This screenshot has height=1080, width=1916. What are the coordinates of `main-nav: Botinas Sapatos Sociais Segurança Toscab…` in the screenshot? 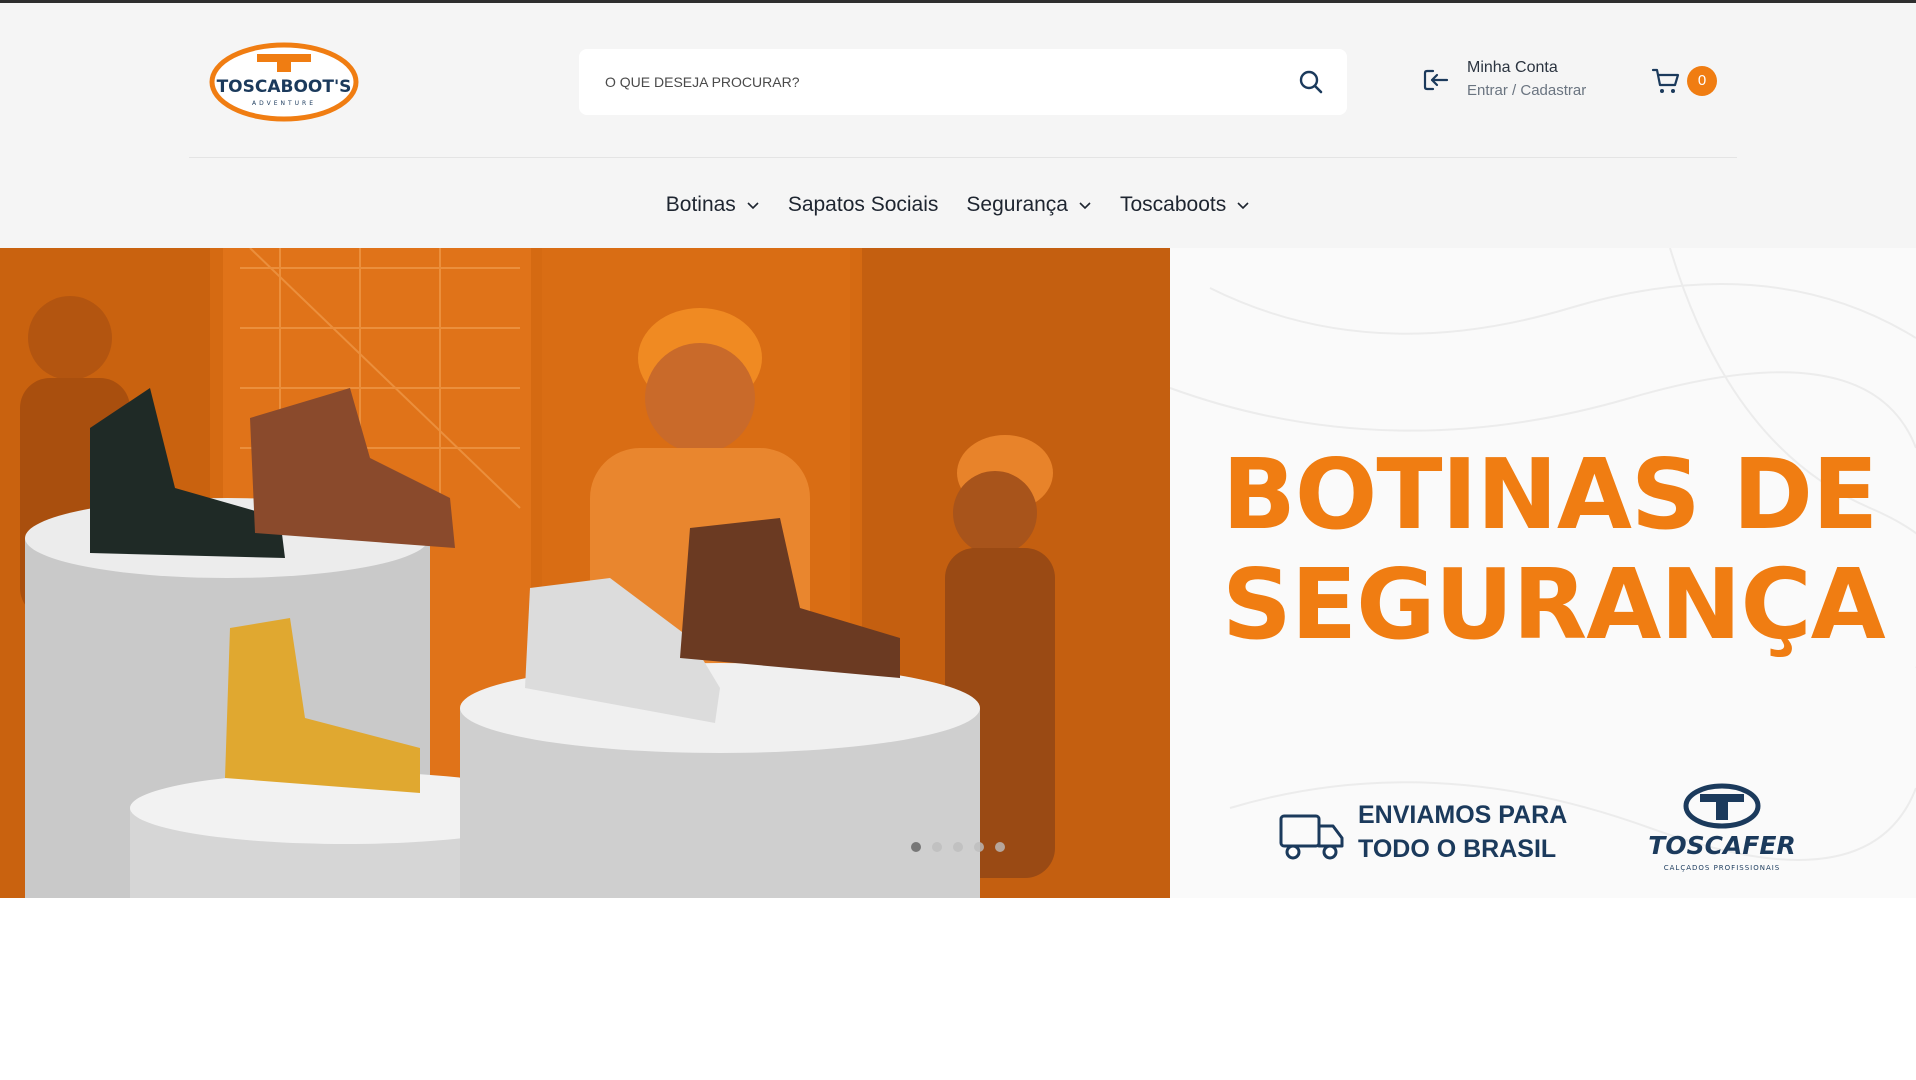 It's located at (958, 205).